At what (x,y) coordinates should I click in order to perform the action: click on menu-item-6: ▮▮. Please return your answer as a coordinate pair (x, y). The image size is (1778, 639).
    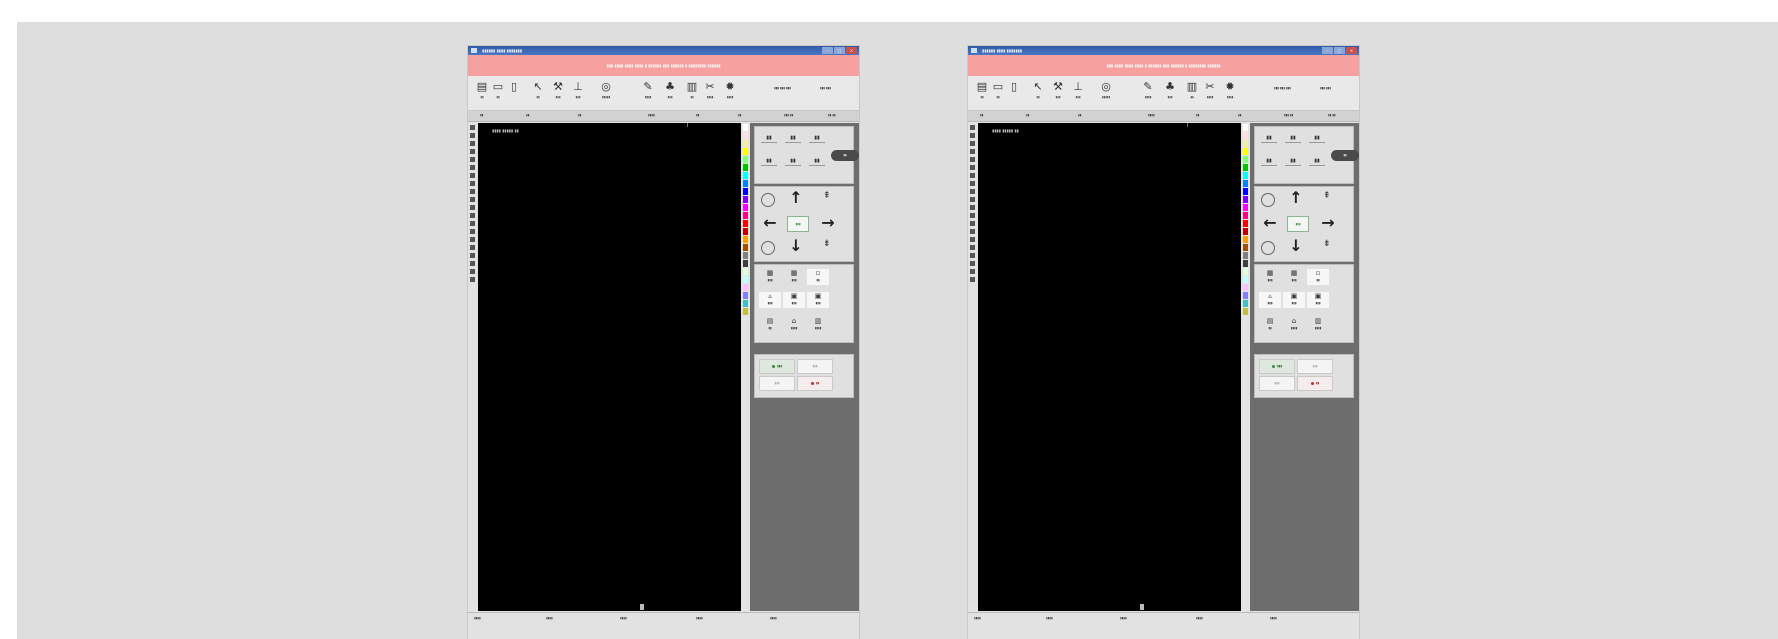
    Looking at the image, I should click on (1239, 115).